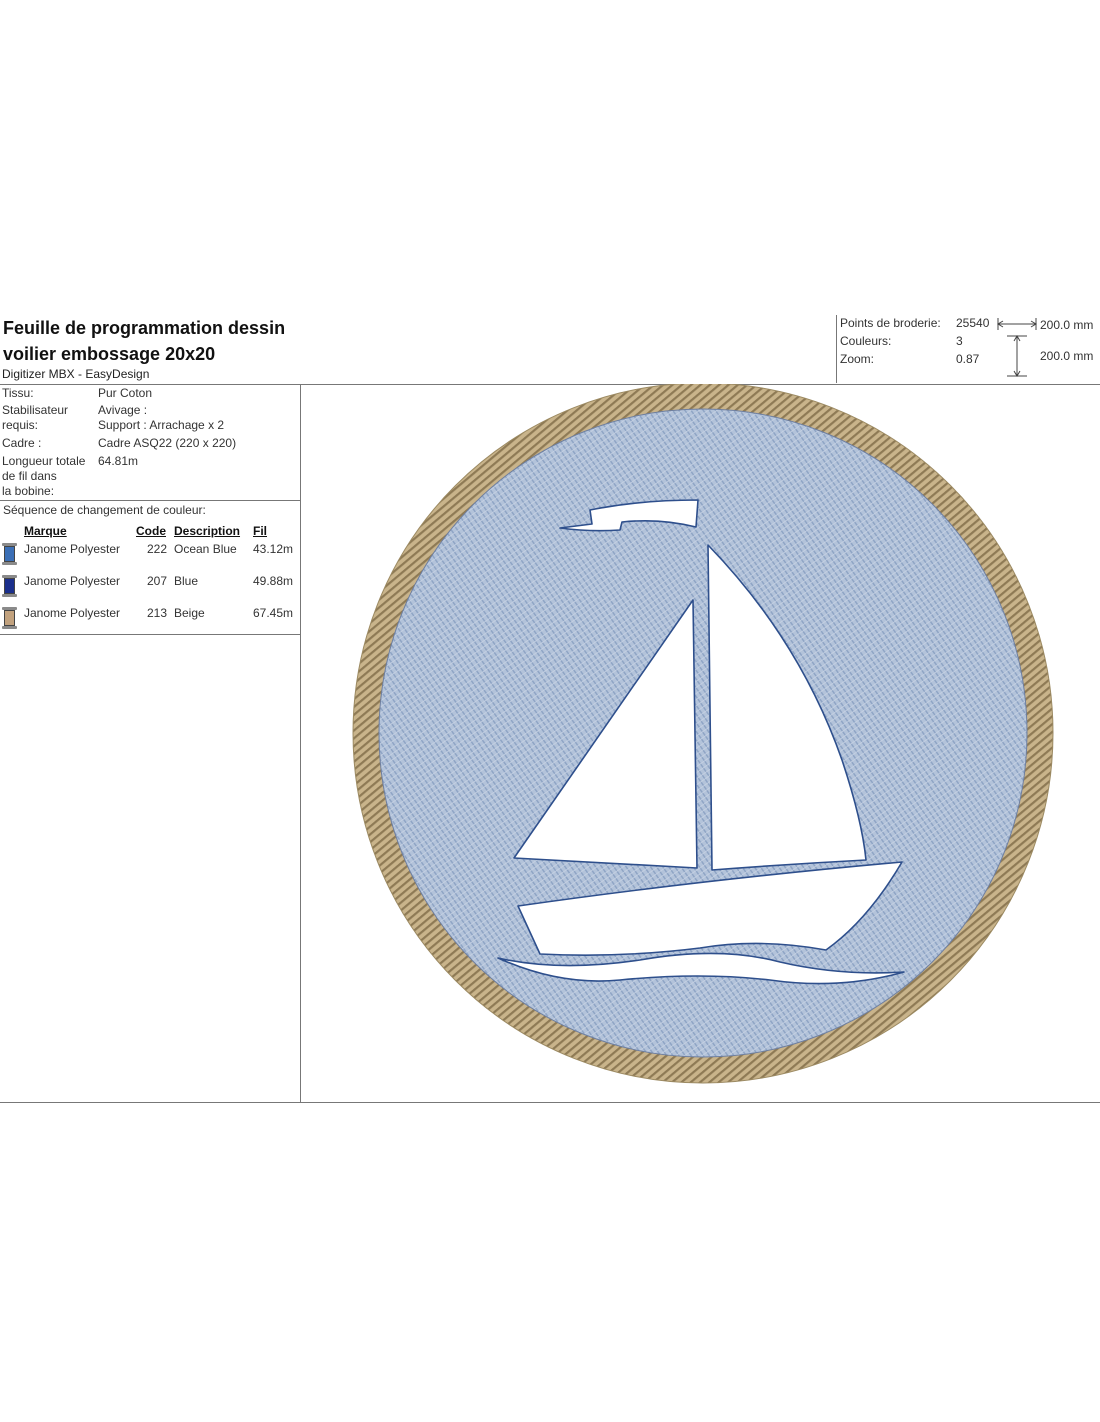  Describe the element at coordinates (20, 425) in the screenshot. I see `stabilizer-label-2: requis:` at that location.